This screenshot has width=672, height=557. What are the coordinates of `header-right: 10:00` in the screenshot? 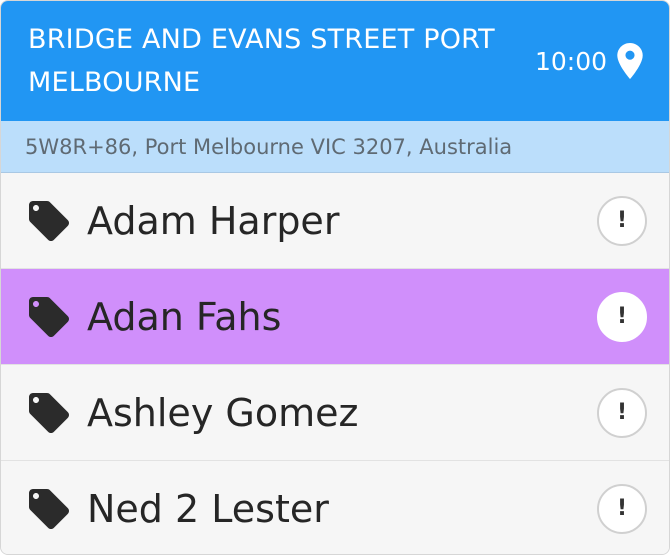 It's located at (589, 61).